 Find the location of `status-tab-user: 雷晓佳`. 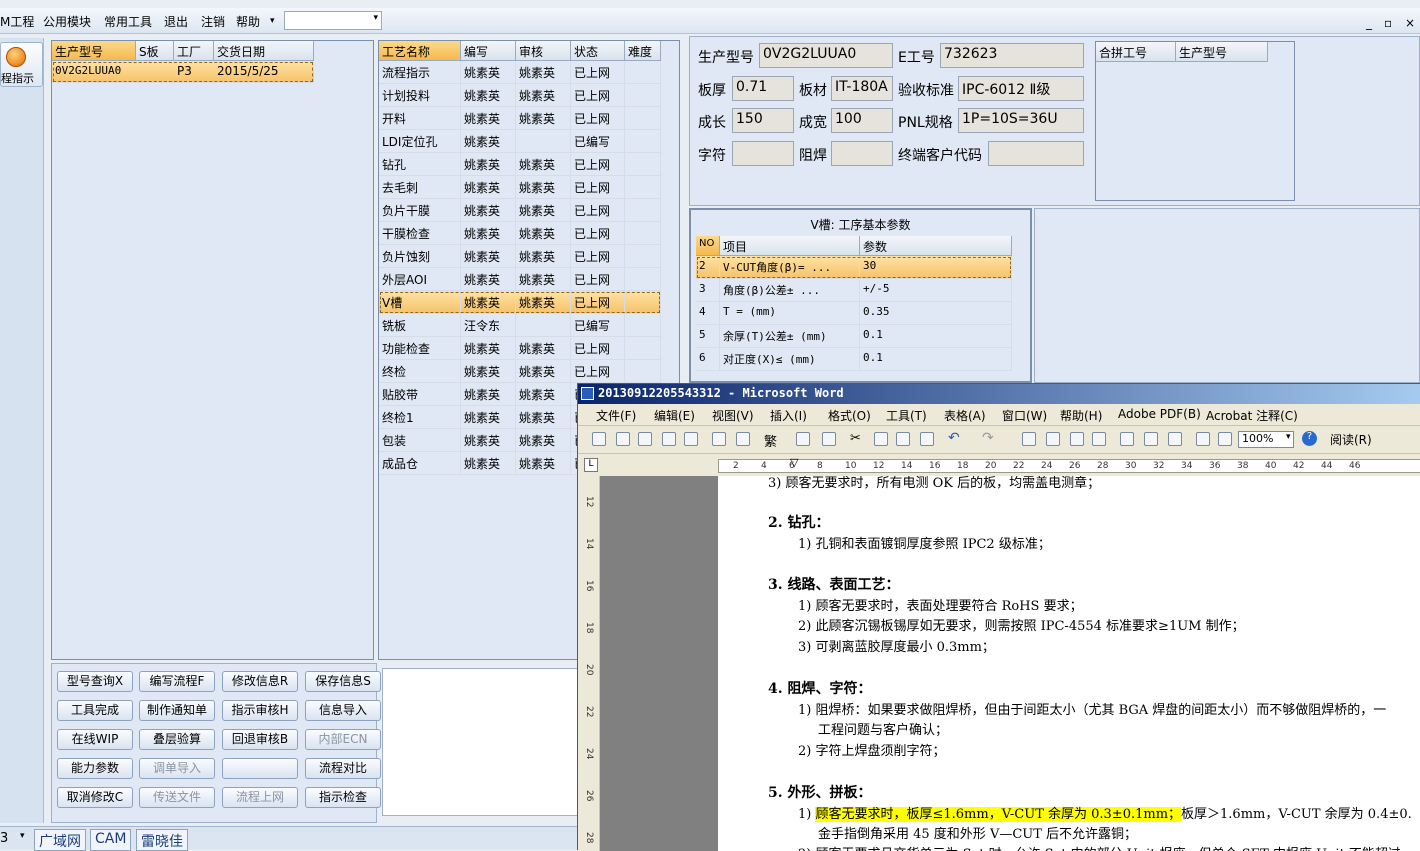

status-tab-user: 雷晓佳 is located at coordinates (162, 840).